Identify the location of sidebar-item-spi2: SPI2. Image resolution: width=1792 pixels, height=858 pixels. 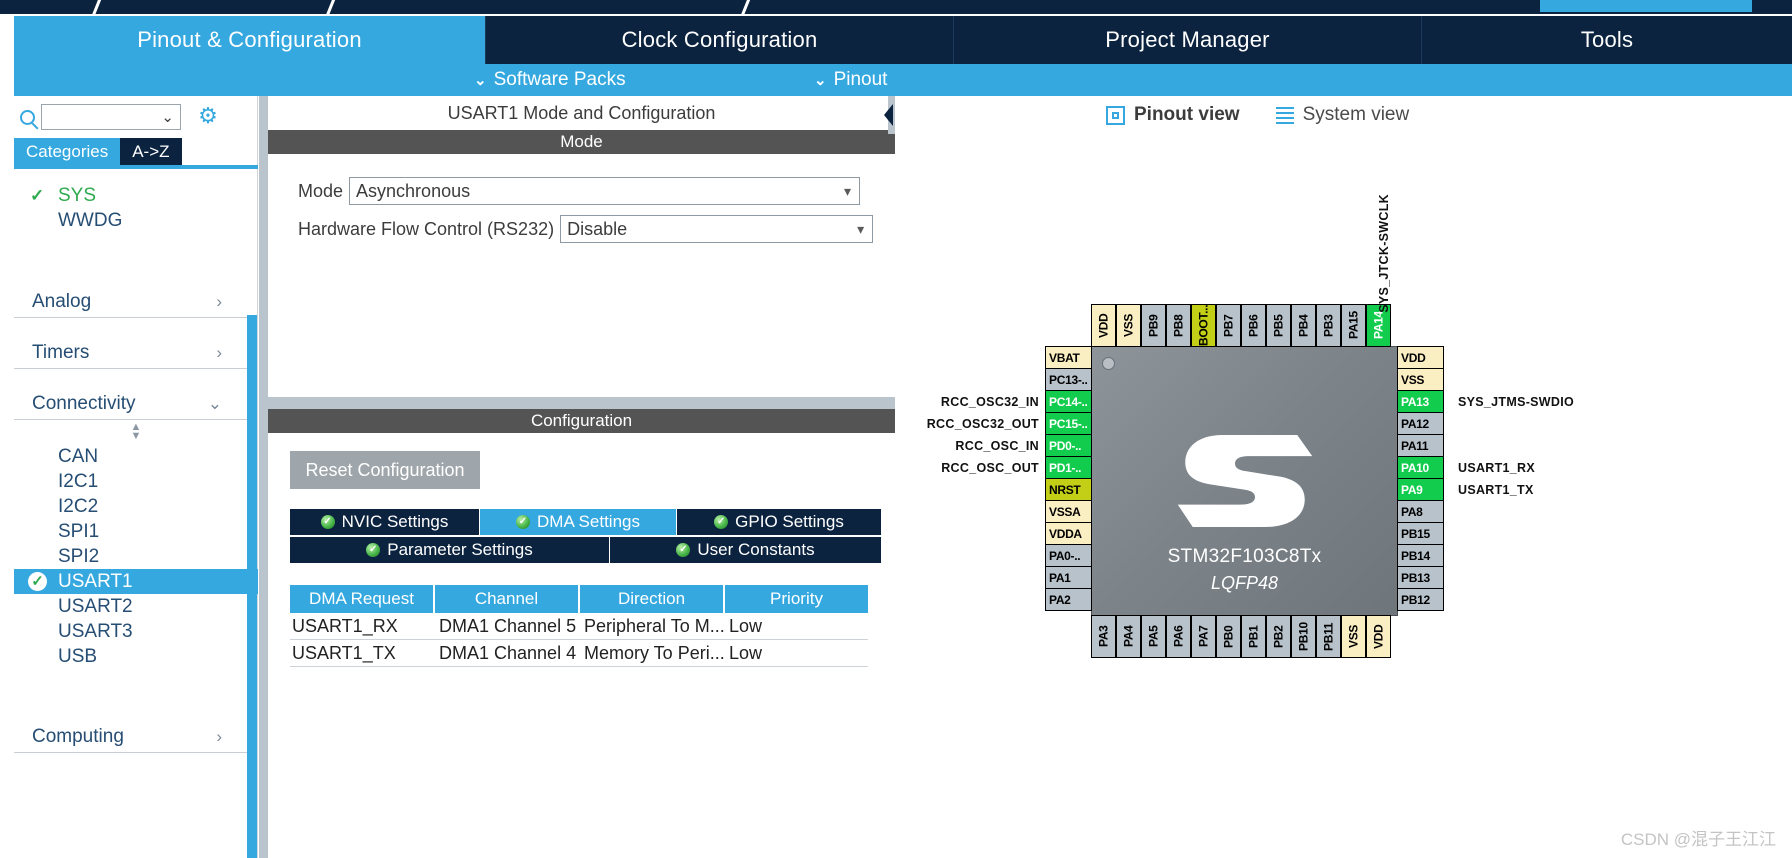
(136, 556).